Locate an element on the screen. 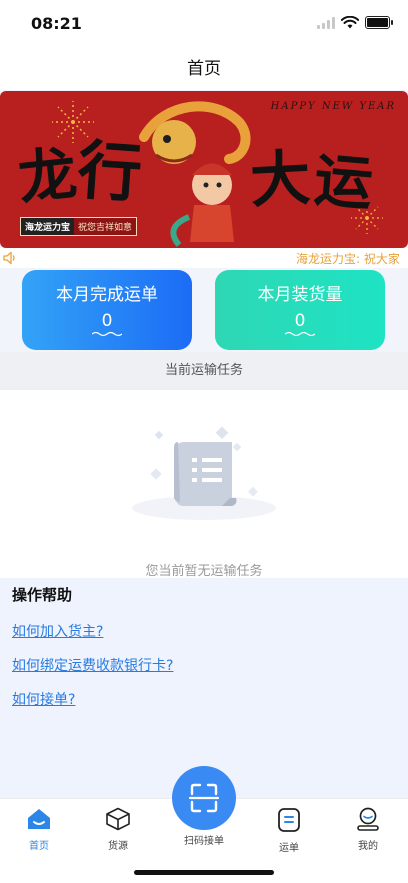 The image size is (408, 883). monthly-waybills-card: 本月完成运单 0 is located at coordinates (107, 310).